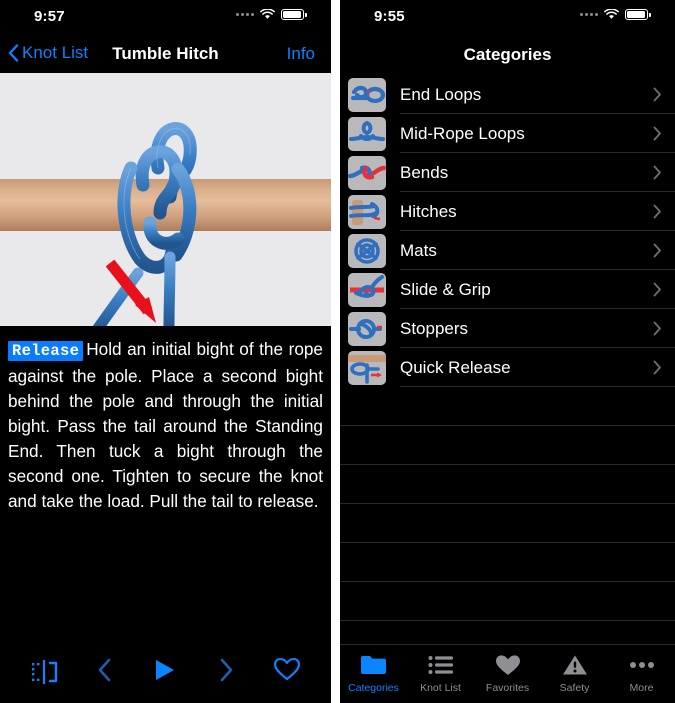 This screenshot has height=703, width=675. I want to click on tab-categories: Categories, so click(373, 677).